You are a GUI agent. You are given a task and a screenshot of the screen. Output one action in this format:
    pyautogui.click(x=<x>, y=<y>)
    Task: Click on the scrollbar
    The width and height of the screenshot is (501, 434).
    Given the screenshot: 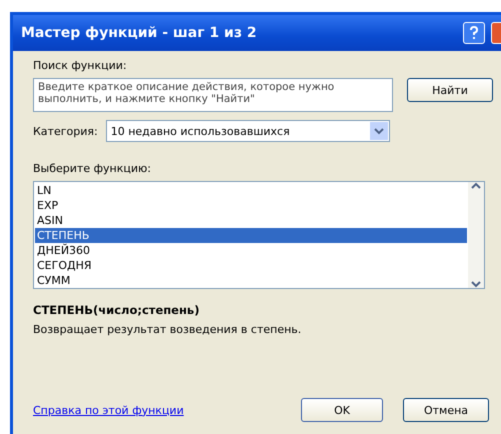 What is the action you would take?
    pyautogui.click(x=476, y=235)
    